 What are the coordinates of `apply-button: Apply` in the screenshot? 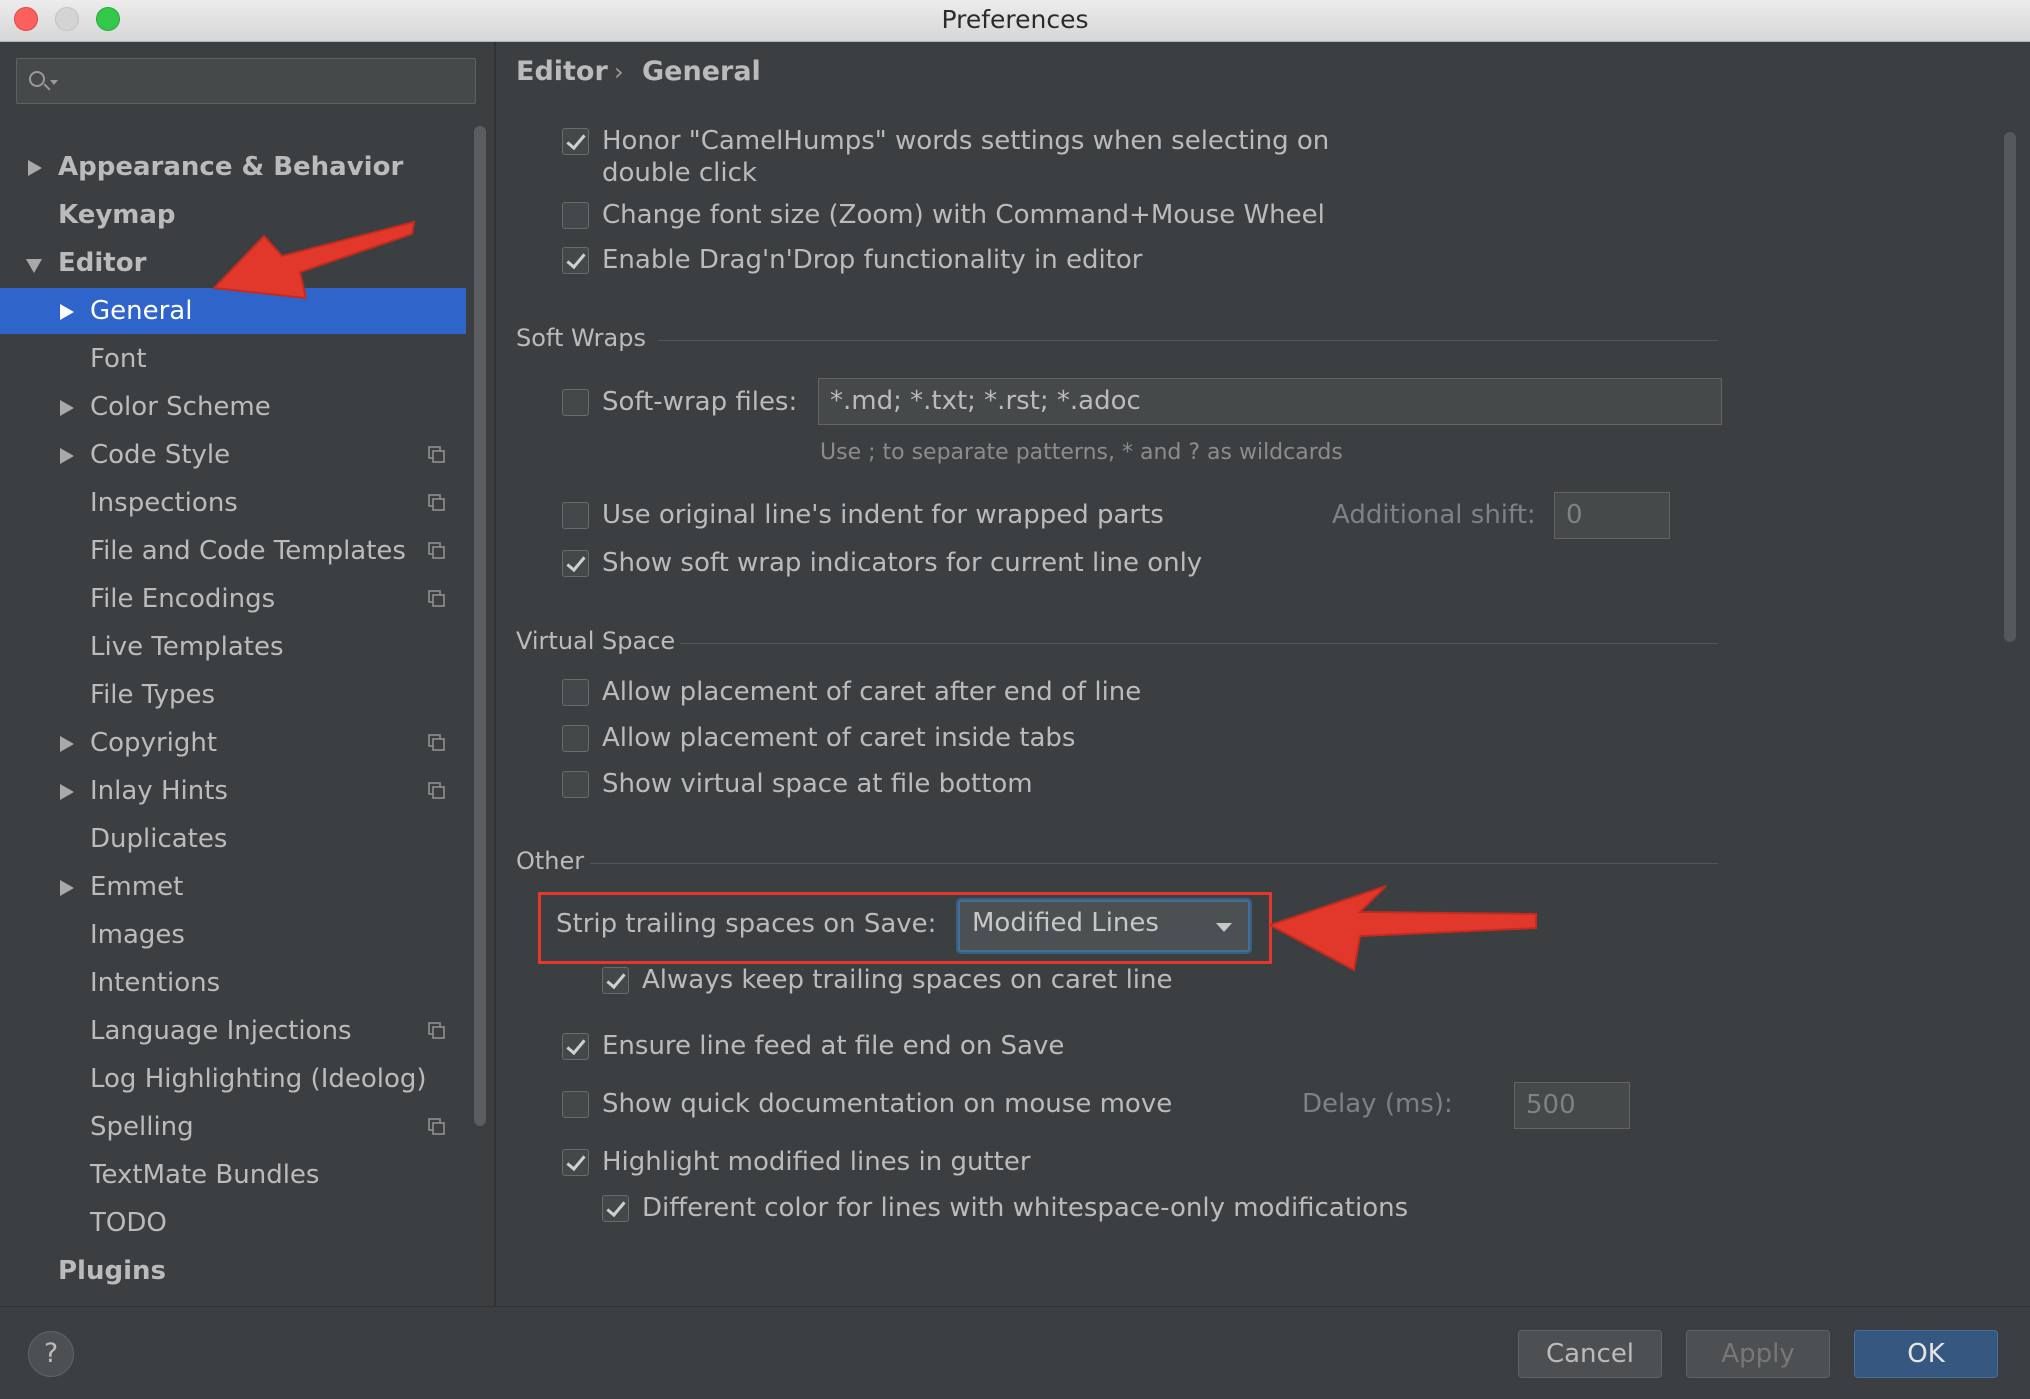 It's located at (1758, 1354).